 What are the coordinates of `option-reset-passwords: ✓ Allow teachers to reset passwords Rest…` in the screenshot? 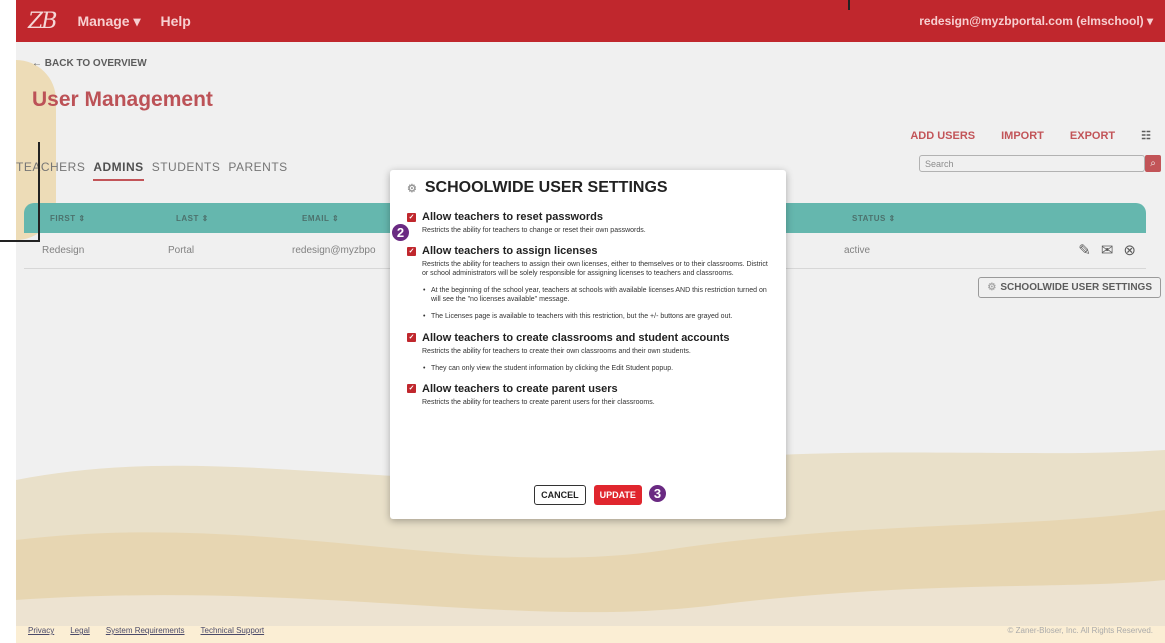 It's located at (588, 223).